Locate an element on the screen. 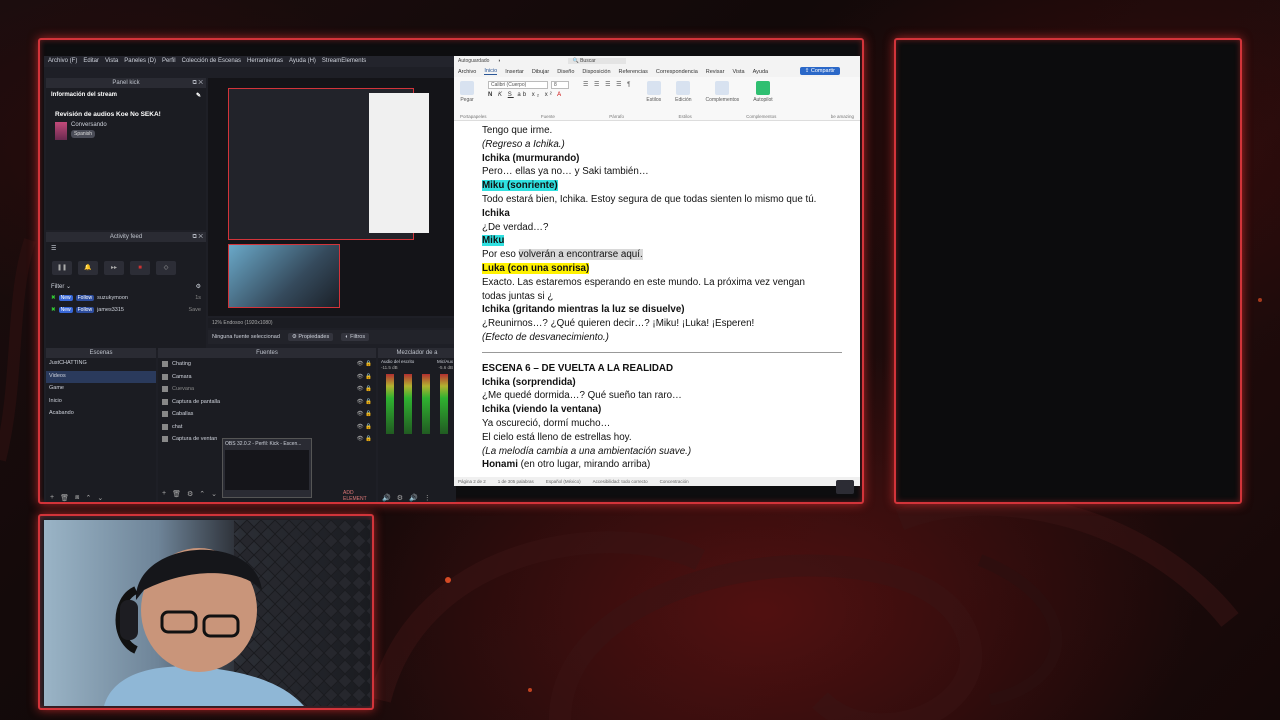  source-item: Chating 👁 🔒 is located at coordinates (267, 364).